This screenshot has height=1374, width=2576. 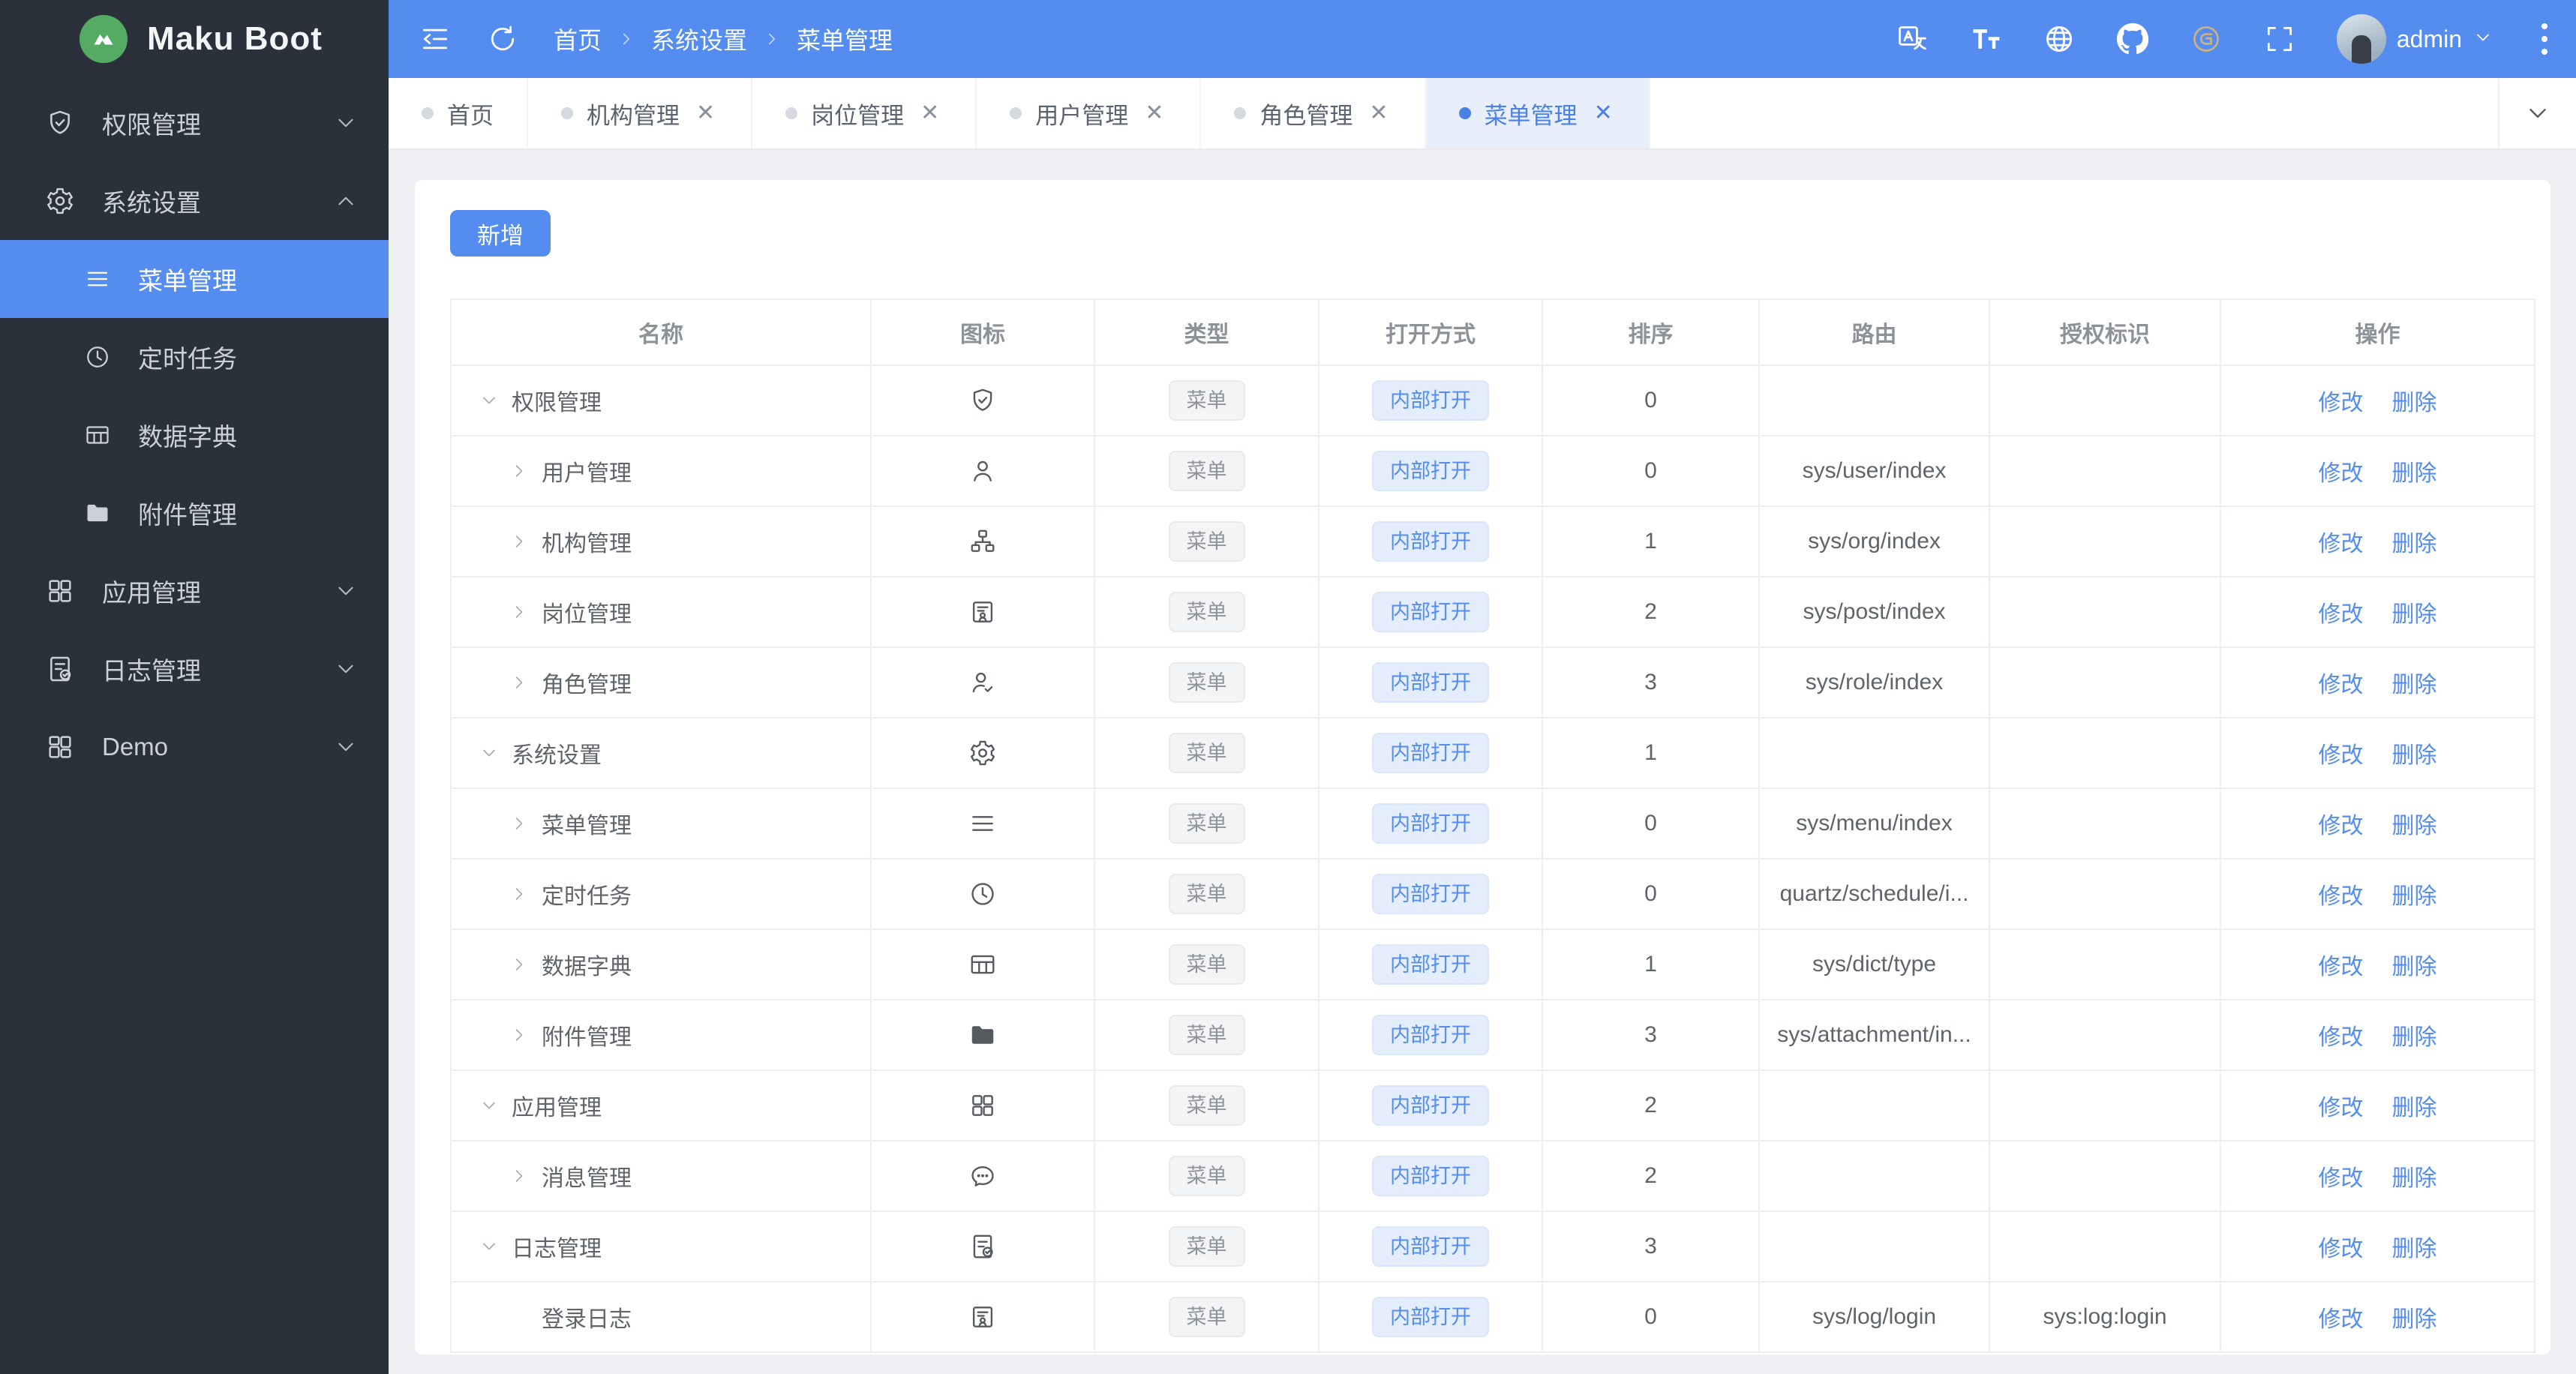 What do you see at coordinates (194, 669) in the screenshot?
I see `sidebar-item: 日志管理` at bounding box center [194, 669].